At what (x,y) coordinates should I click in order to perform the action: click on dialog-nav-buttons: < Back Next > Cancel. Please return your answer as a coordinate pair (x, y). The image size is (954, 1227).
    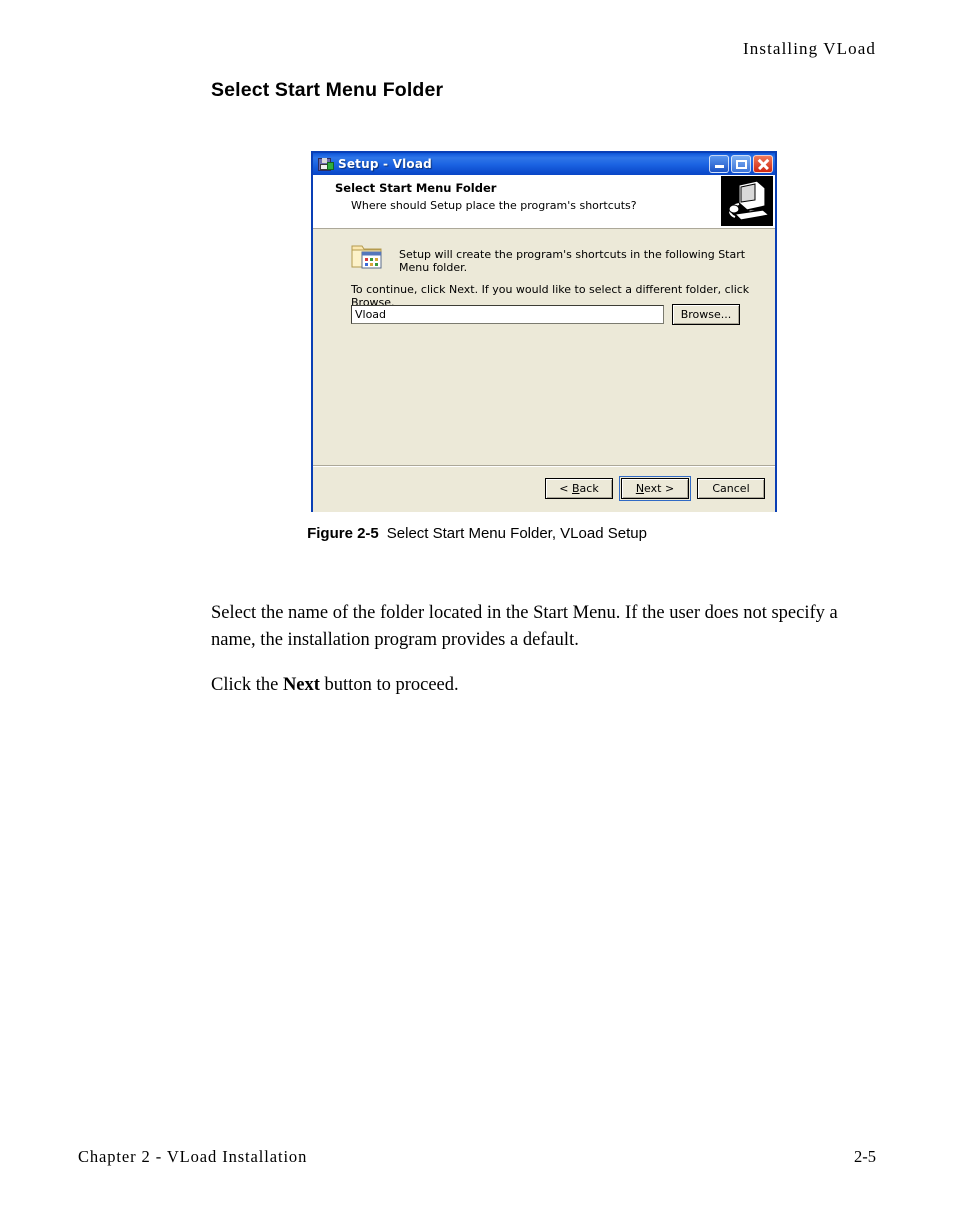
    Looking at the image, I should click on (655, 488).